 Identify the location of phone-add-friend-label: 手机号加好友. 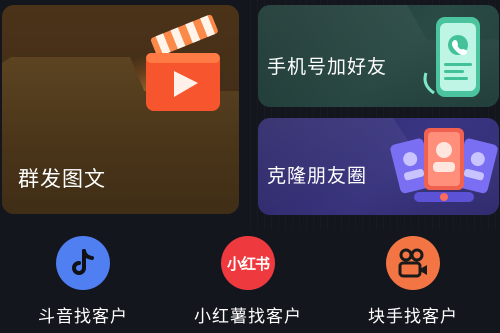
(327, 67).